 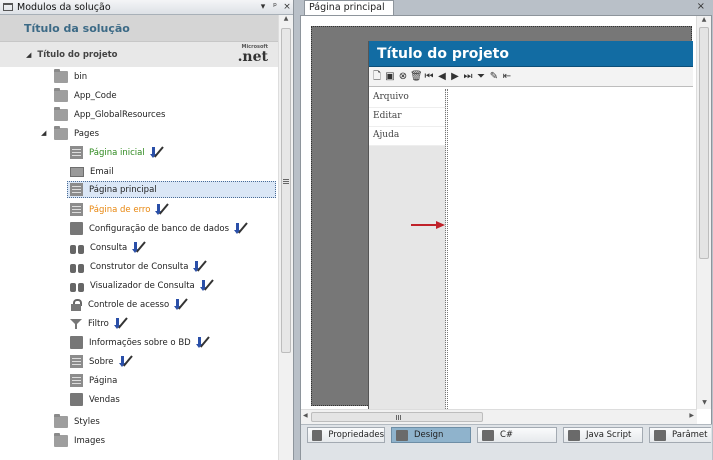 What do you see at coordinates (442, 77) in the screenshot?
I see `prev-icon: ◀` at bounding box center [442, 77].